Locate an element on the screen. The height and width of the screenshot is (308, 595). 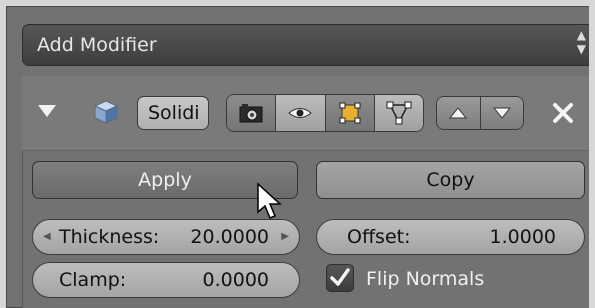
updown-arrows-icon: ▲ ▼ is located at coordinates (581, 42).